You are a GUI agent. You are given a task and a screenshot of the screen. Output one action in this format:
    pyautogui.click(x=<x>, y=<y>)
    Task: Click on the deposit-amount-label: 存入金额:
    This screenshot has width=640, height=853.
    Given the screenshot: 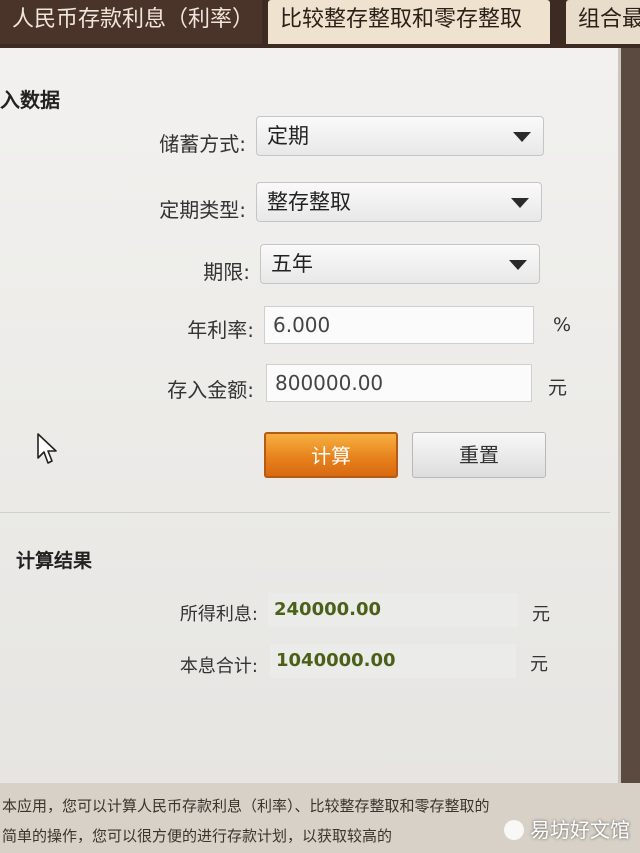 What is the action you would take?
    pyautogui.click(x=210, y=390)
    